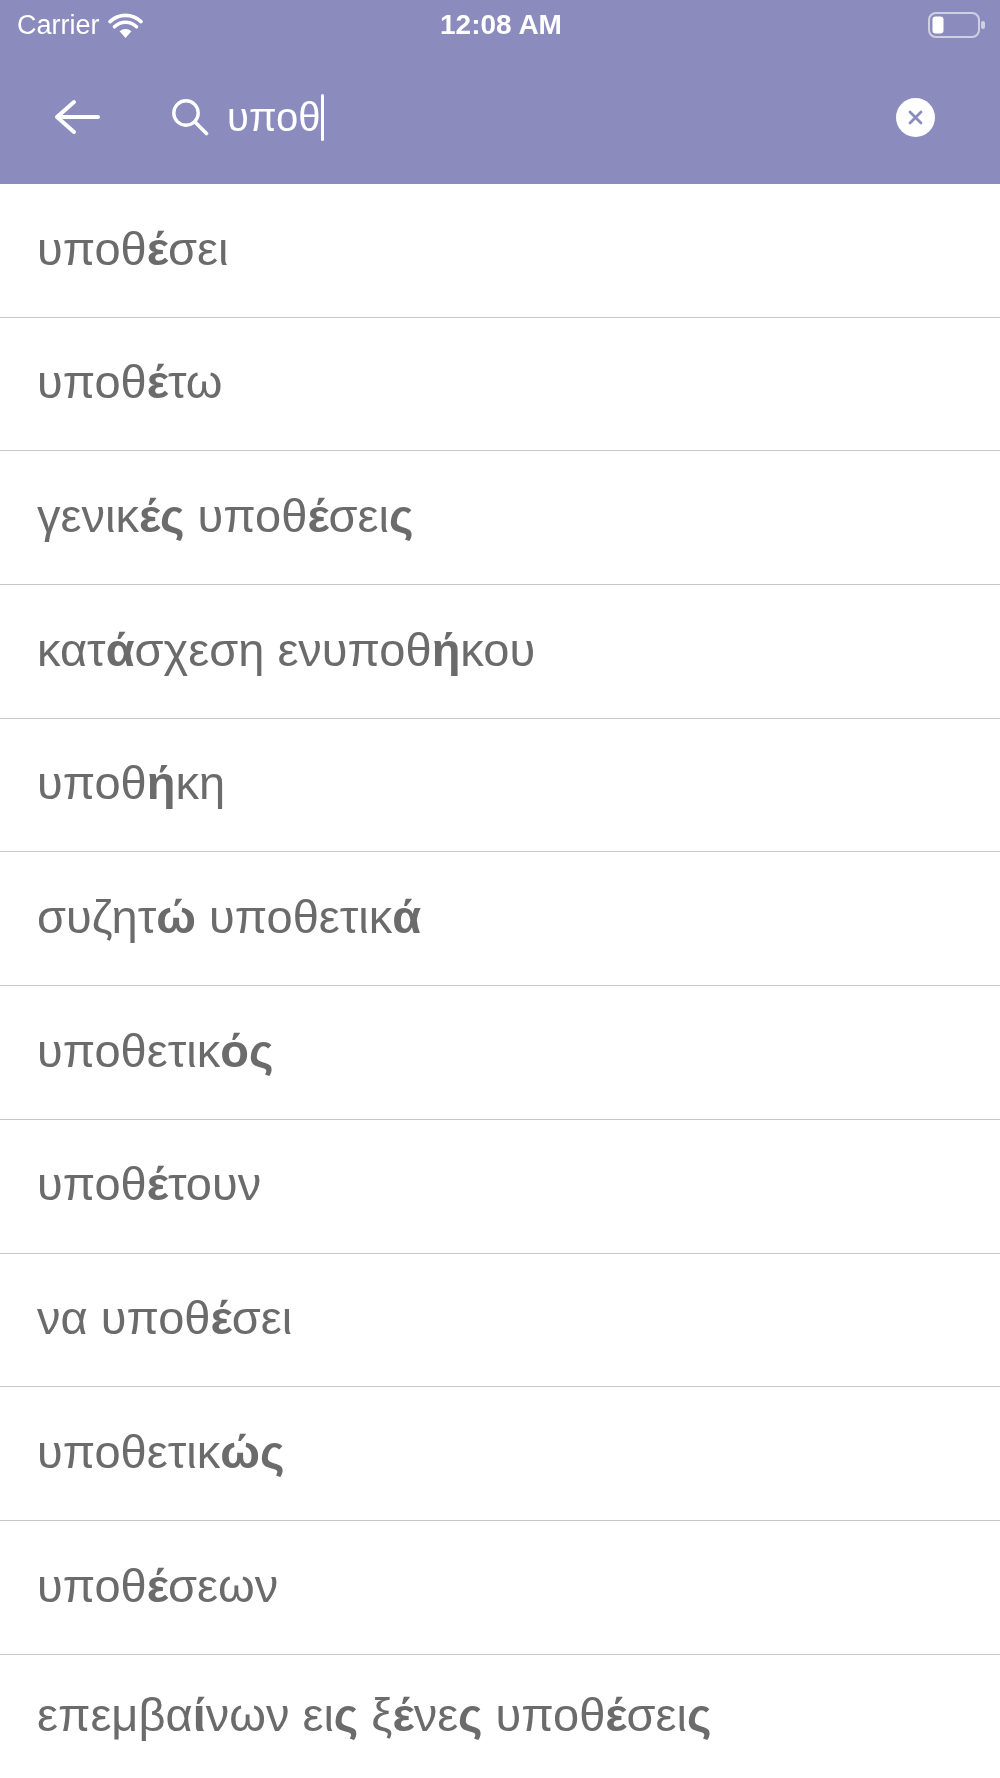  What do you see at coordinates (500, 652) in the screenshot?
I see `result-item: κατάσχεση ενυποθήκου` at bounding box center [500, 652].